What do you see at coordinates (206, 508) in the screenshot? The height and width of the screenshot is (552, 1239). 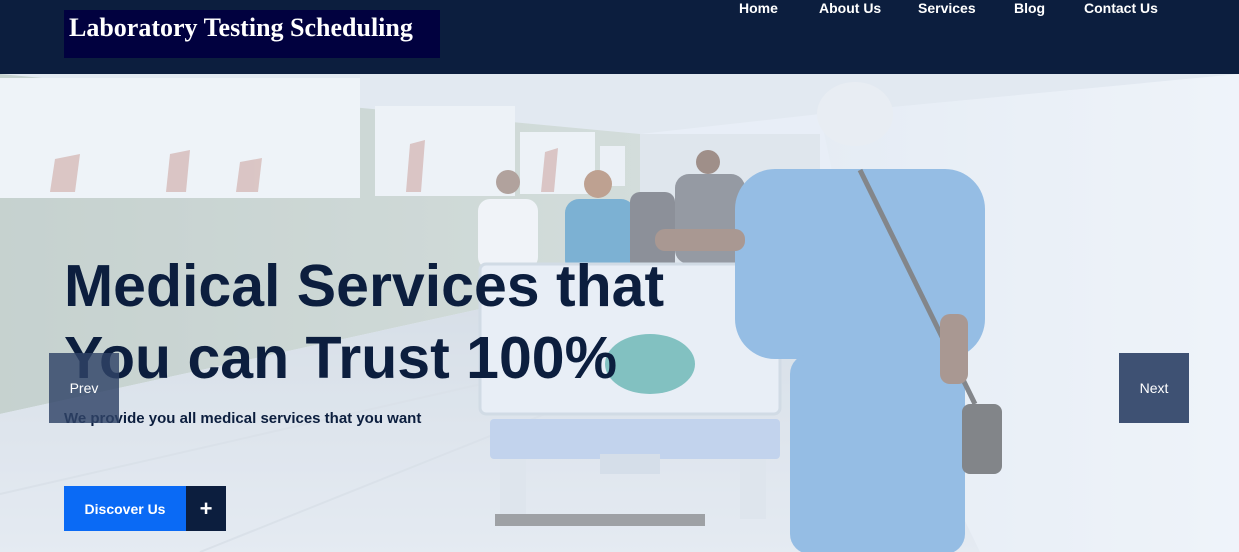 I see `plus-icon: +` at bounding box center [206, 508].